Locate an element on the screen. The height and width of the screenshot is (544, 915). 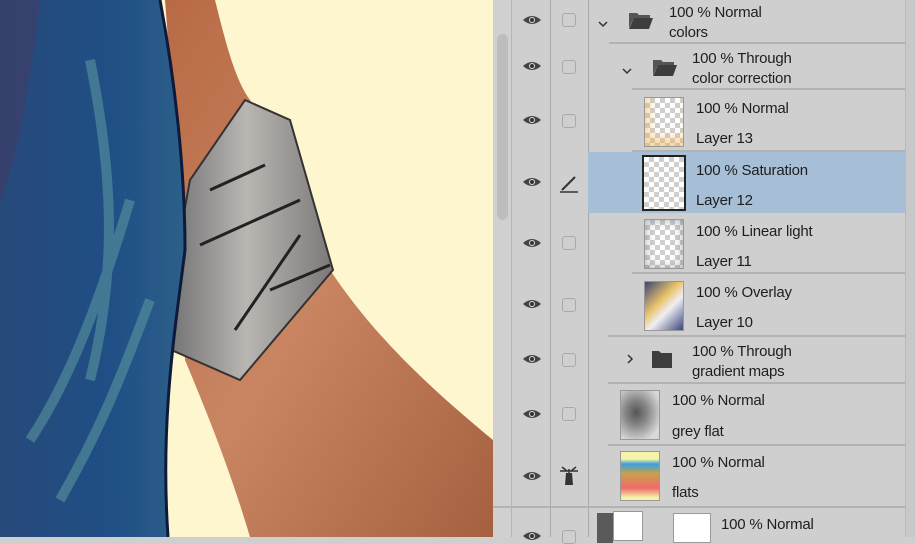
panel-edge is located at coordinates (910, 268).